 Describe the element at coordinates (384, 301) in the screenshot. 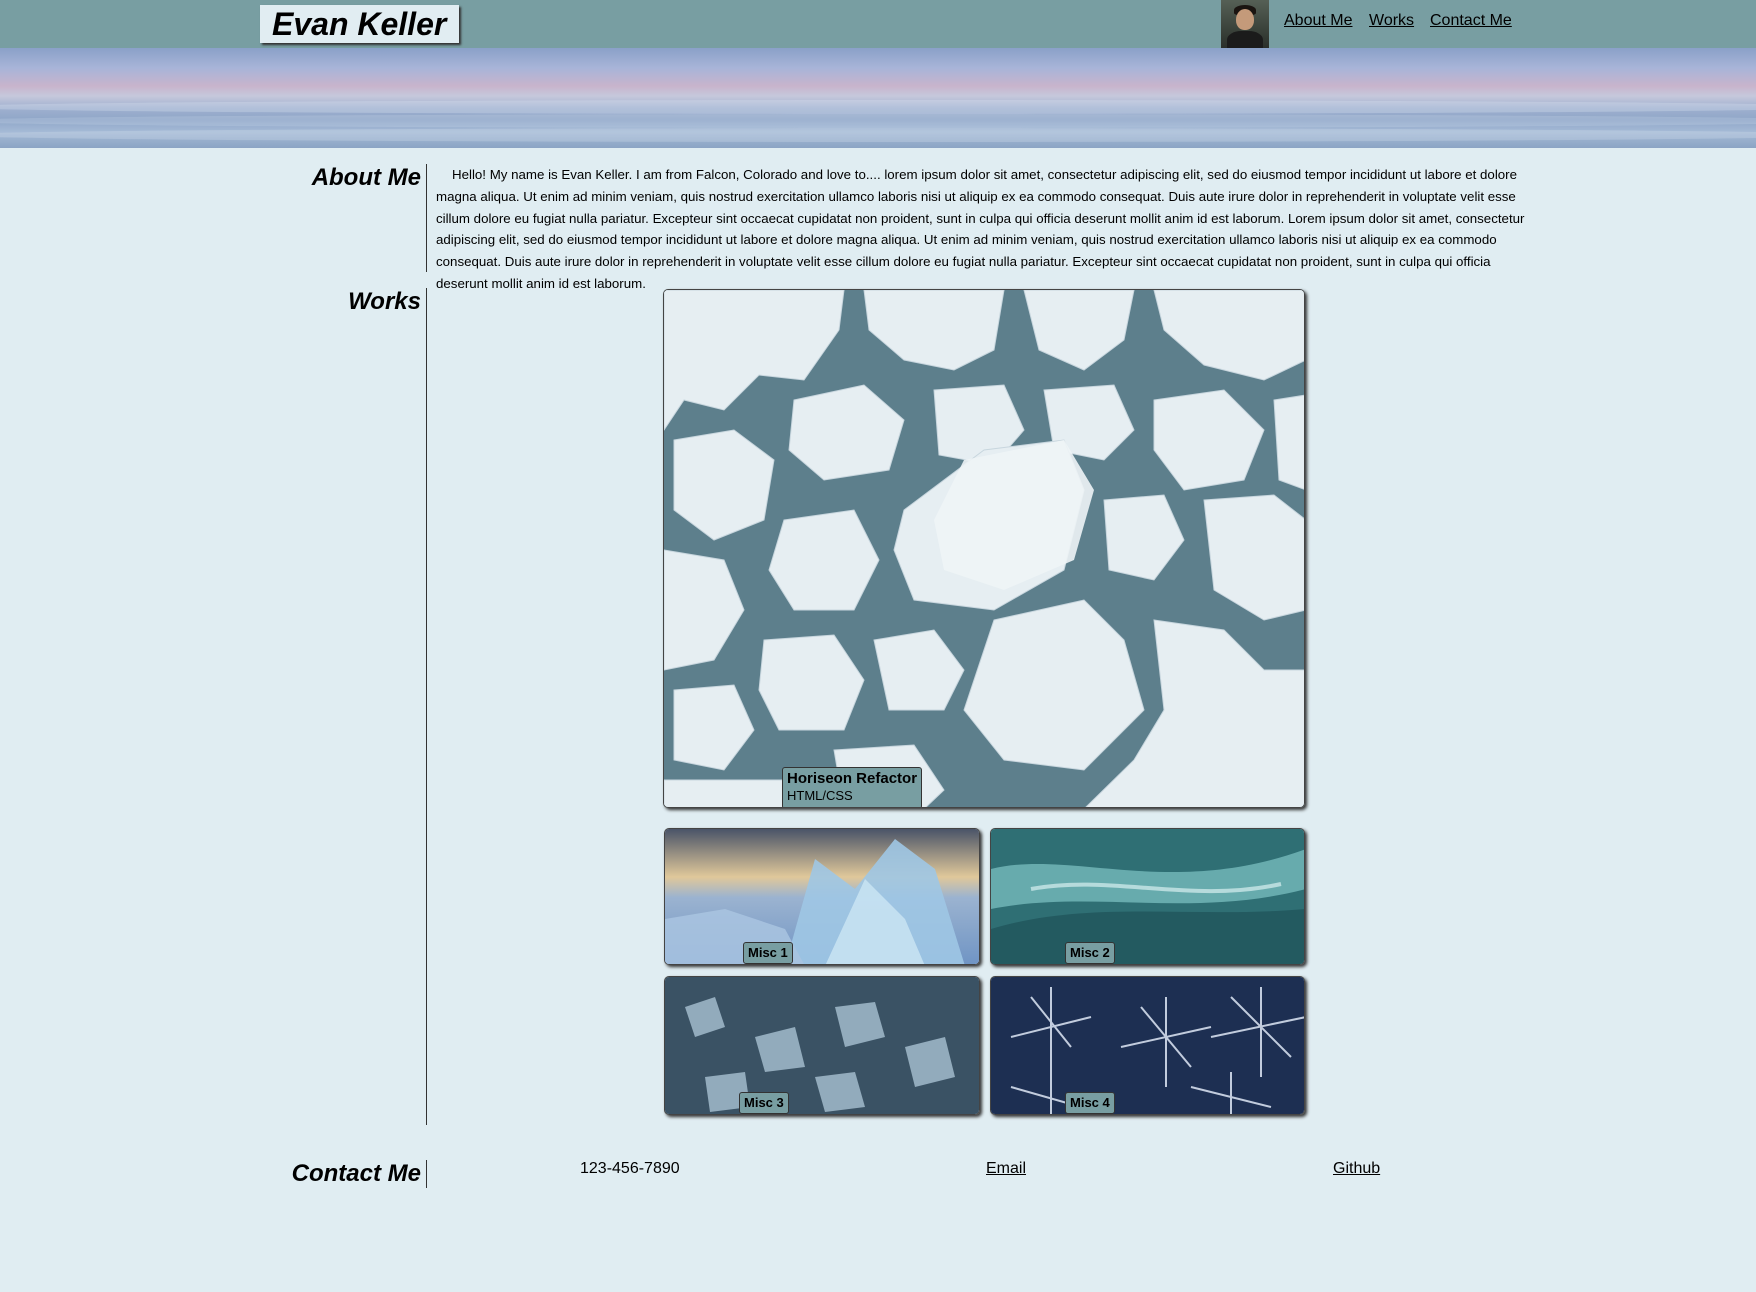

I see `works-title: Works` at that location.